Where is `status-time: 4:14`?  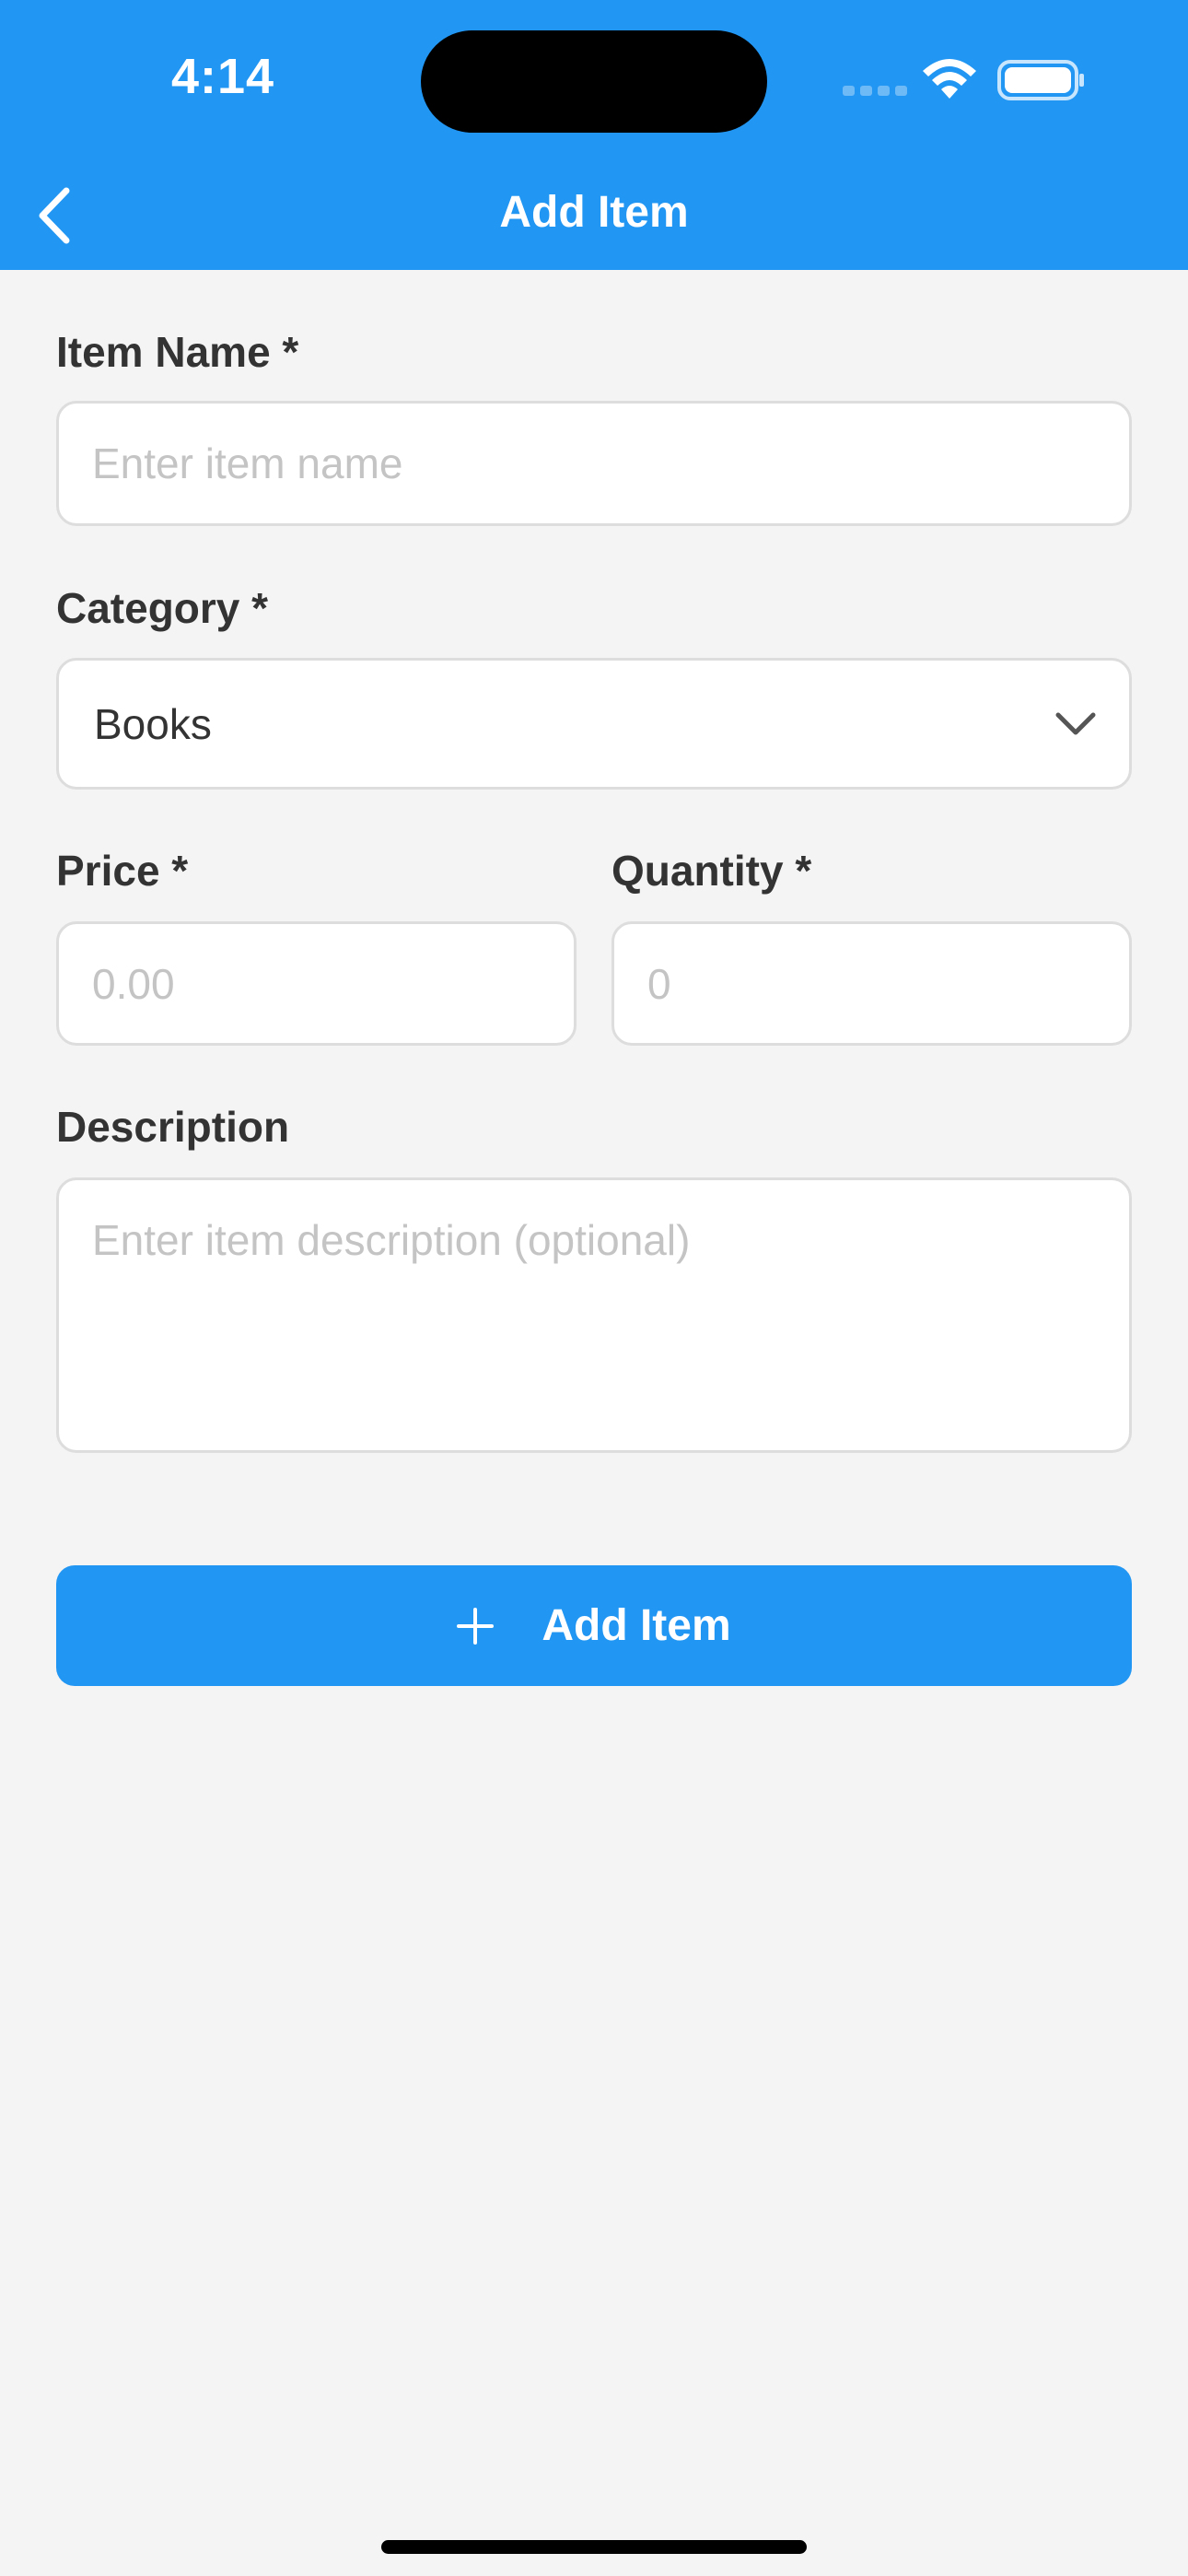 status-time: 4:14 is located at coordinates (223, 76).